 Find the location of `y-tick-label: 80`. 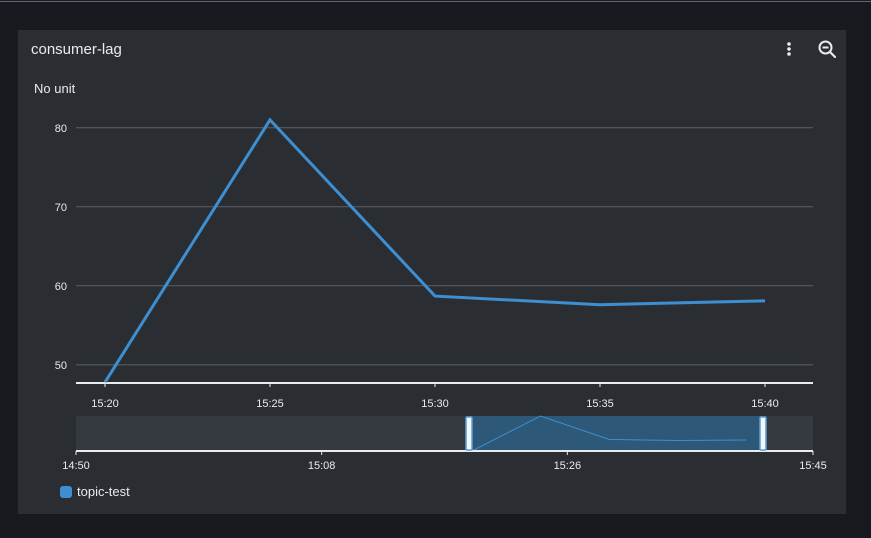

y-tick-label: 80 is located at coordinates (61, 129).